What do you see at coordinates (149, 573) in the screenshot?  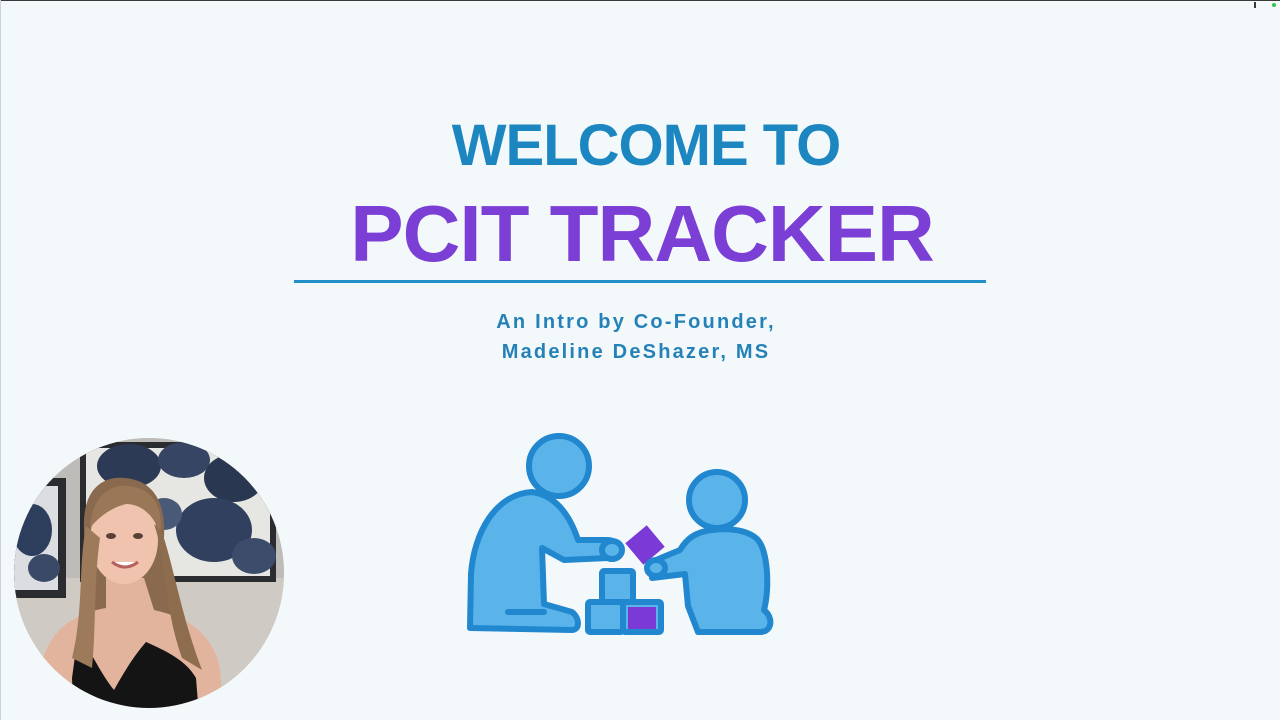 I see `presenter-video-feed` at bounding box center [149, 573].